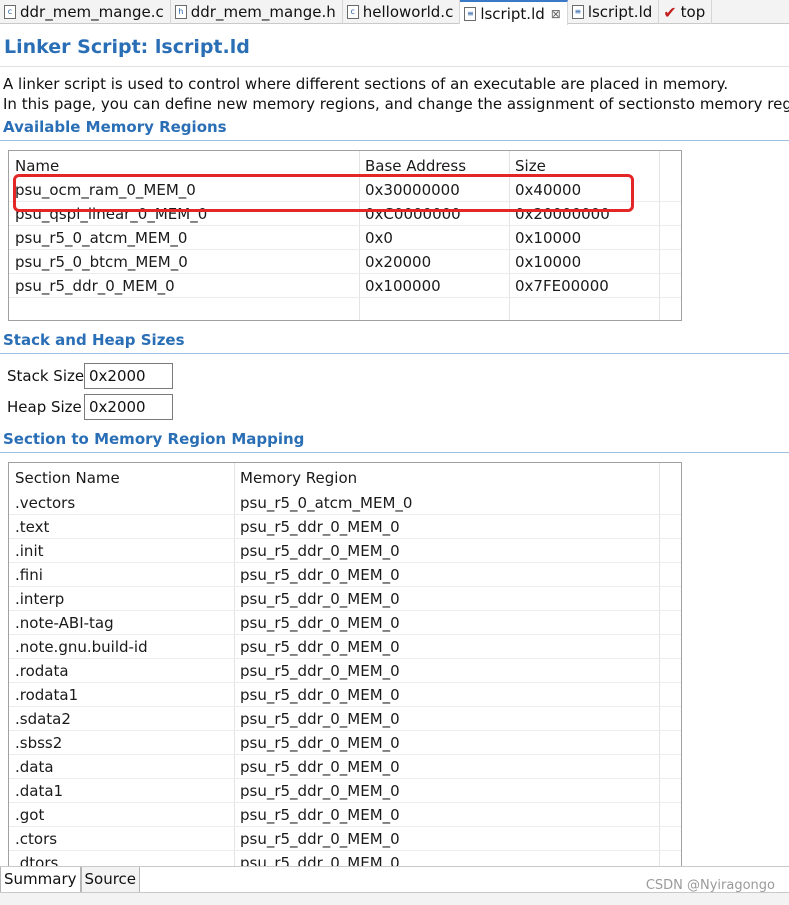 The height and width of the screenshot is (905, 789). What do you see at coordinates (45, 503) in the screenshot?
I see `section-name: .vectors` at bounding box center [45, 503].